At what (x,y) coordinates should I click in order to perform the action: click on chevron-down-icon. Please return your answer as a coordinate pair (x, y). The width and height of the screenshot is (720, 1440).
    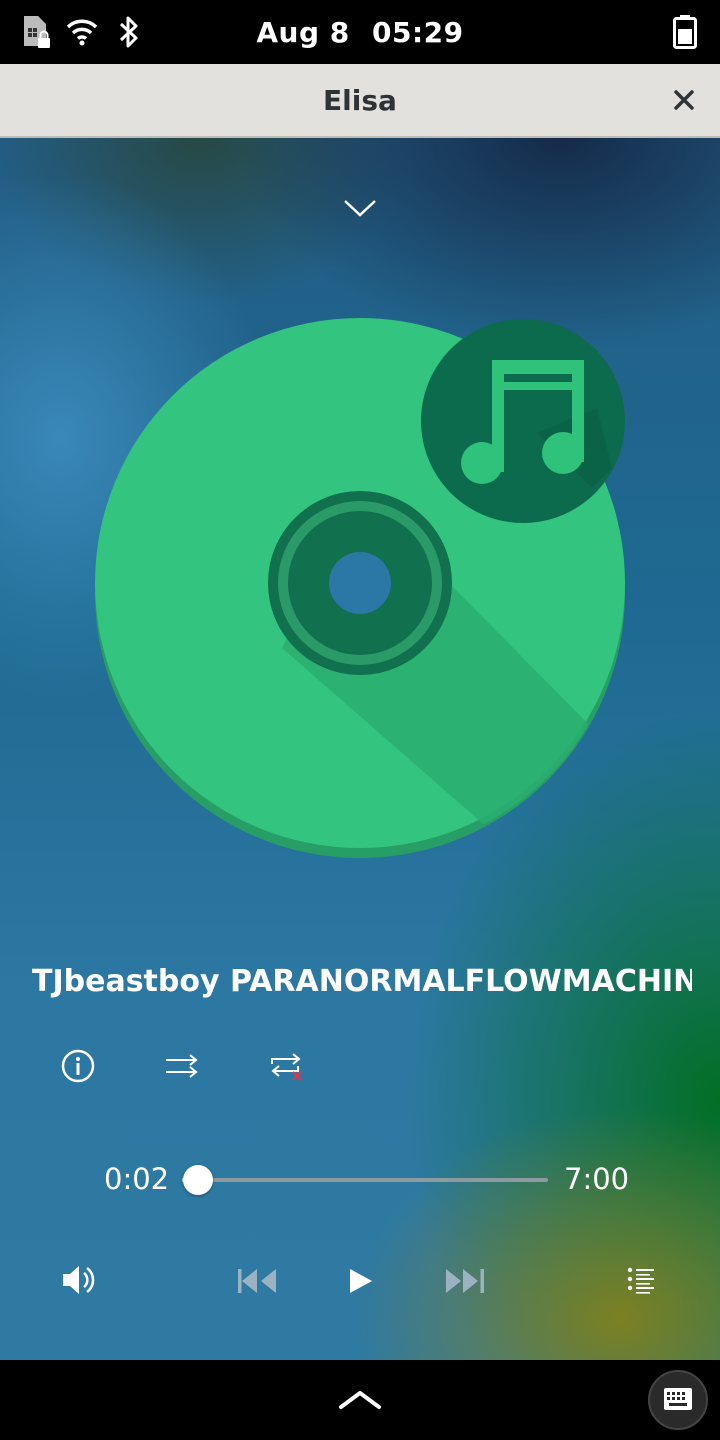
    Looking at the image, I should click on (360, 208).